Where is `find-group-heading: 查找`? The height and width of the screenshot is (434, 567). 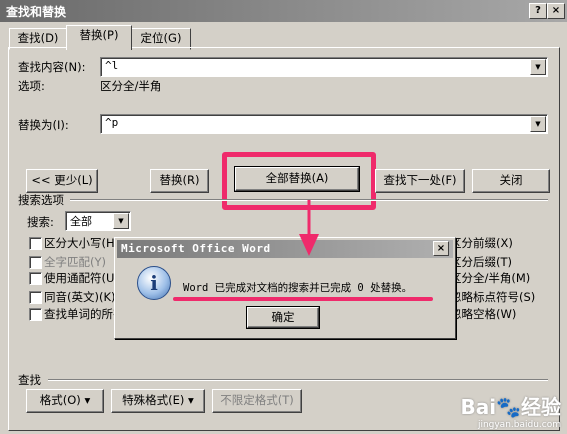 find-group-heading: 查找 is located at coordinates (29, 380).